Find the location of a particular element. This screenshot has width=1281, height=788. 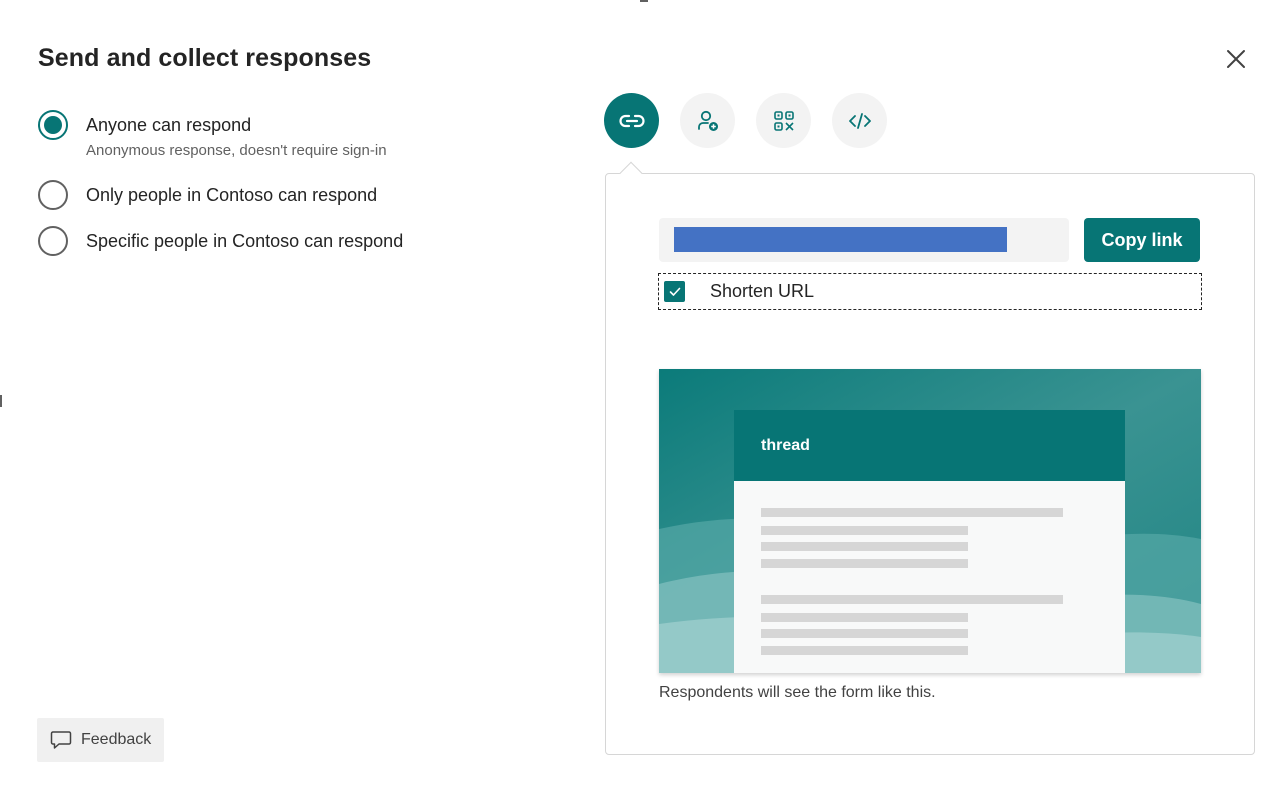

checkmark-icon is located at coordinates (674, 291).